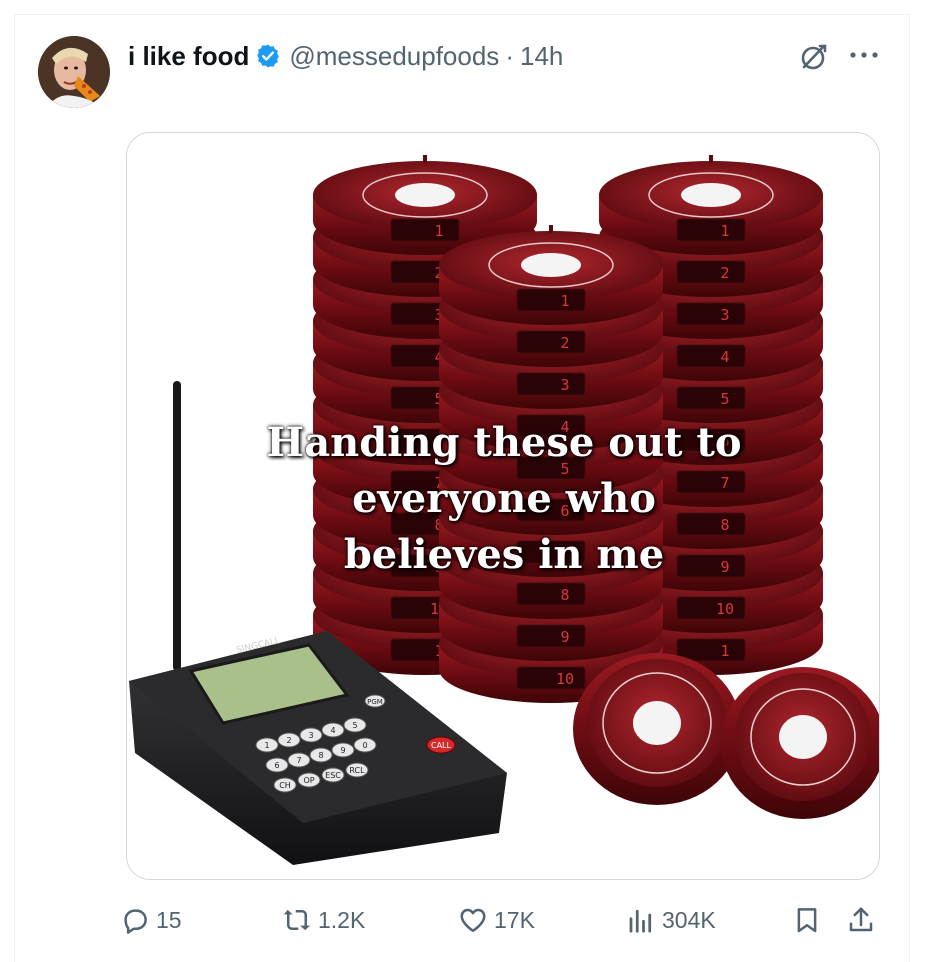 The height and width of the screenshot is (962, 928). Describe the element at coordinates (564, 637) in the screenshot. I see `pager-number: 9` at that location.